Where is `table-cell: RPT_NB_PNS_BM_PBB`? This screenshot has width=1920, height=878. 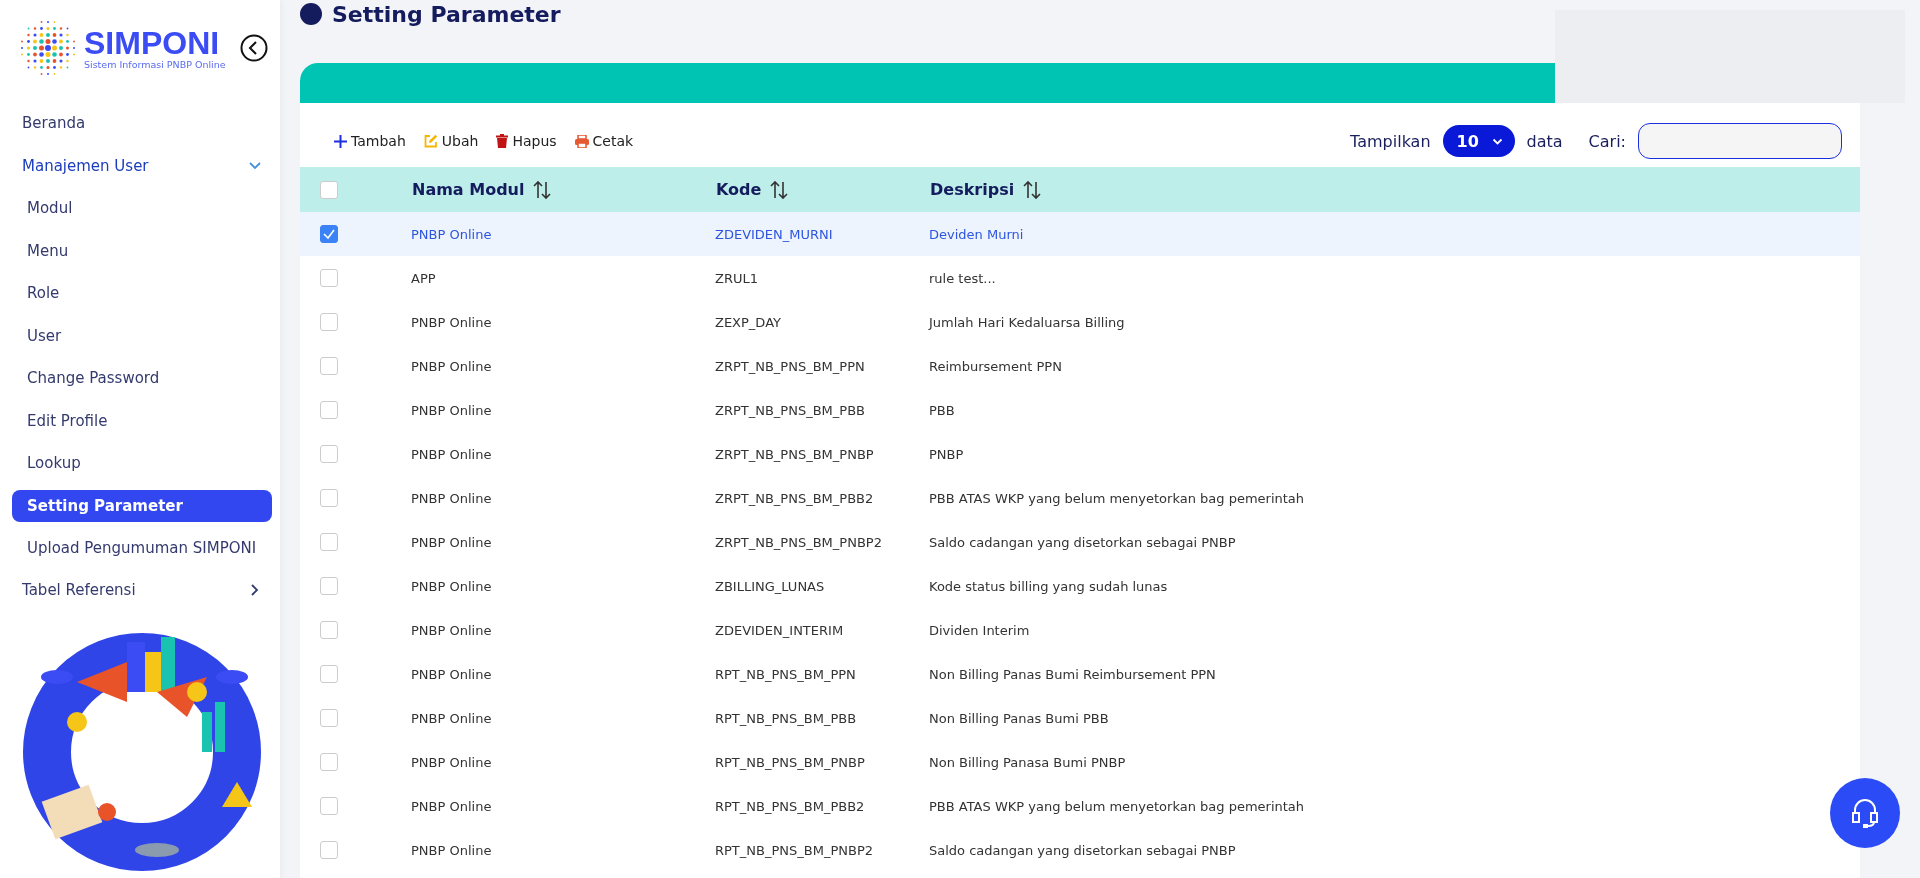
table-cell: RPT_NB_PNS_BM_PBB is located at coordinates (786, 718).